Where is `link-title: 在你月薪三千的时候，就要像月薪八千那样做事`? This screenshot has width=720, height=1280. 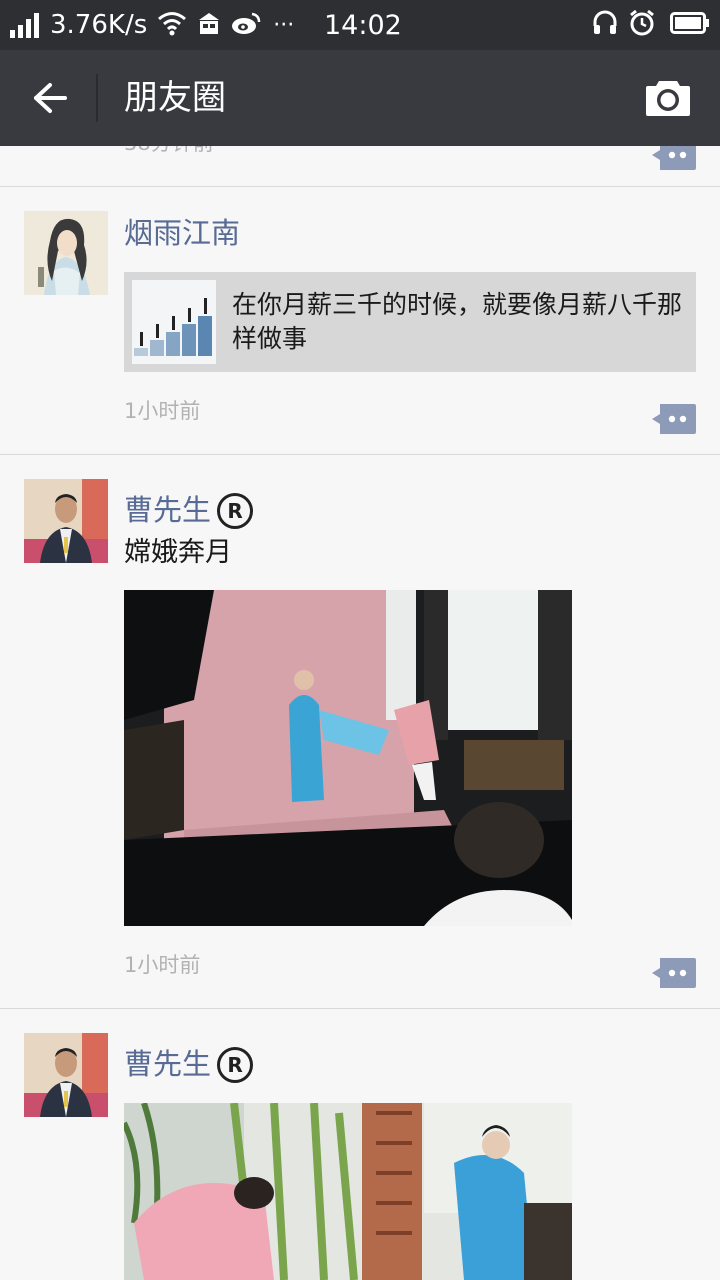
link-title: 在你月薪三千的时候，就要像月薪八千那样做事 is located at coordinates (457, 321).